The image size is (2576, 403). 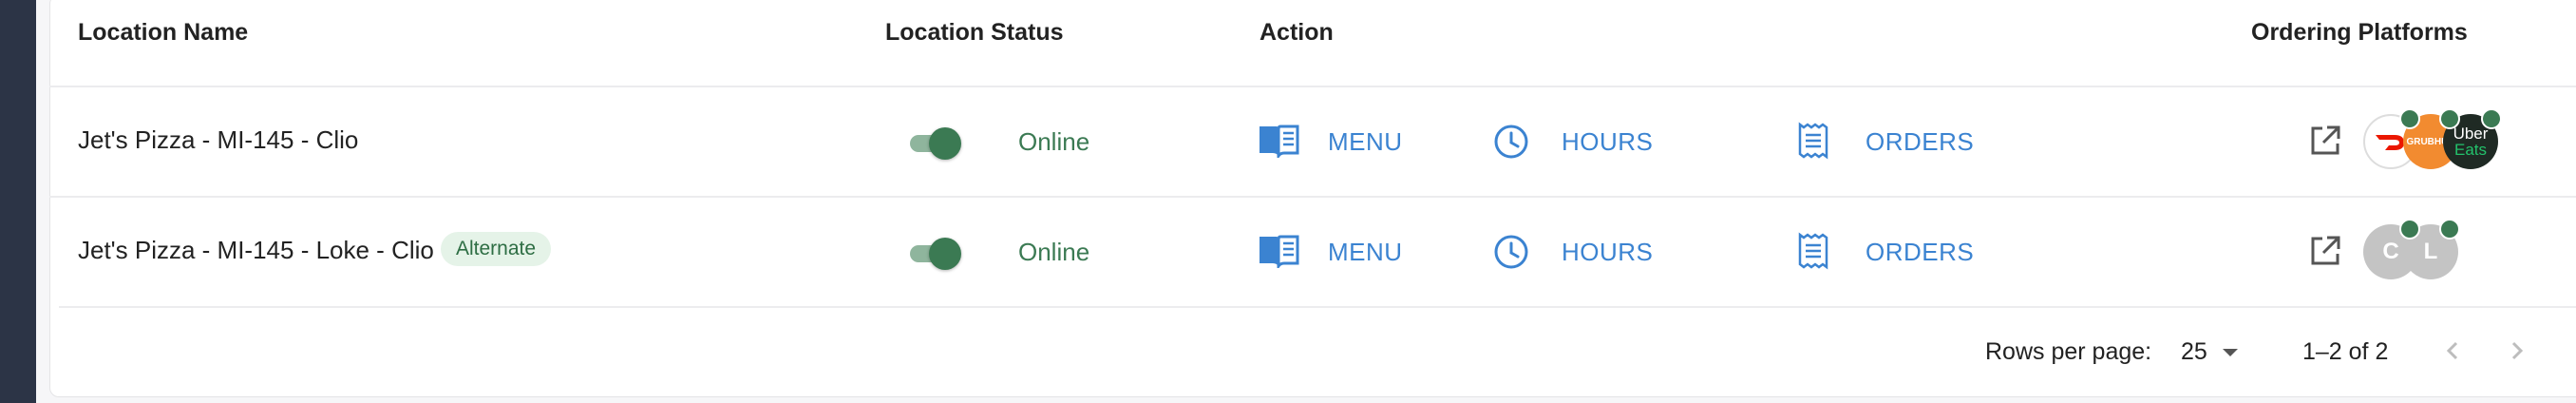 What do you see at coordinates (2390, 251) in the screenshot?
I see `platform-c-letter: C` at bounding box center [2390, 251].